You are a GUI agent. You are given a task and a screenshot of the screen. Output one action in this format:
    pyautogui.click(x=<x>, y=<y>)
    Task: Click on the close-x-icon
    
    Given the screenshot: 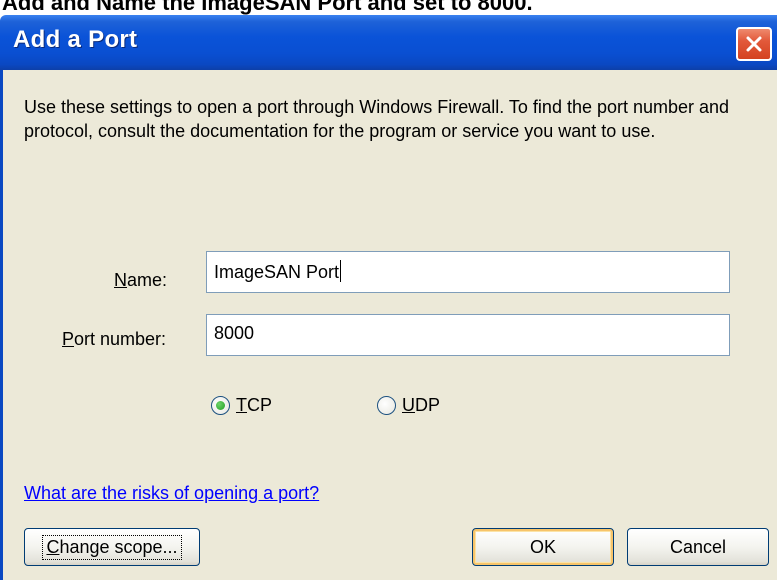 What is the action you would take?
    pyautogui.click(x=754, y=44)
    